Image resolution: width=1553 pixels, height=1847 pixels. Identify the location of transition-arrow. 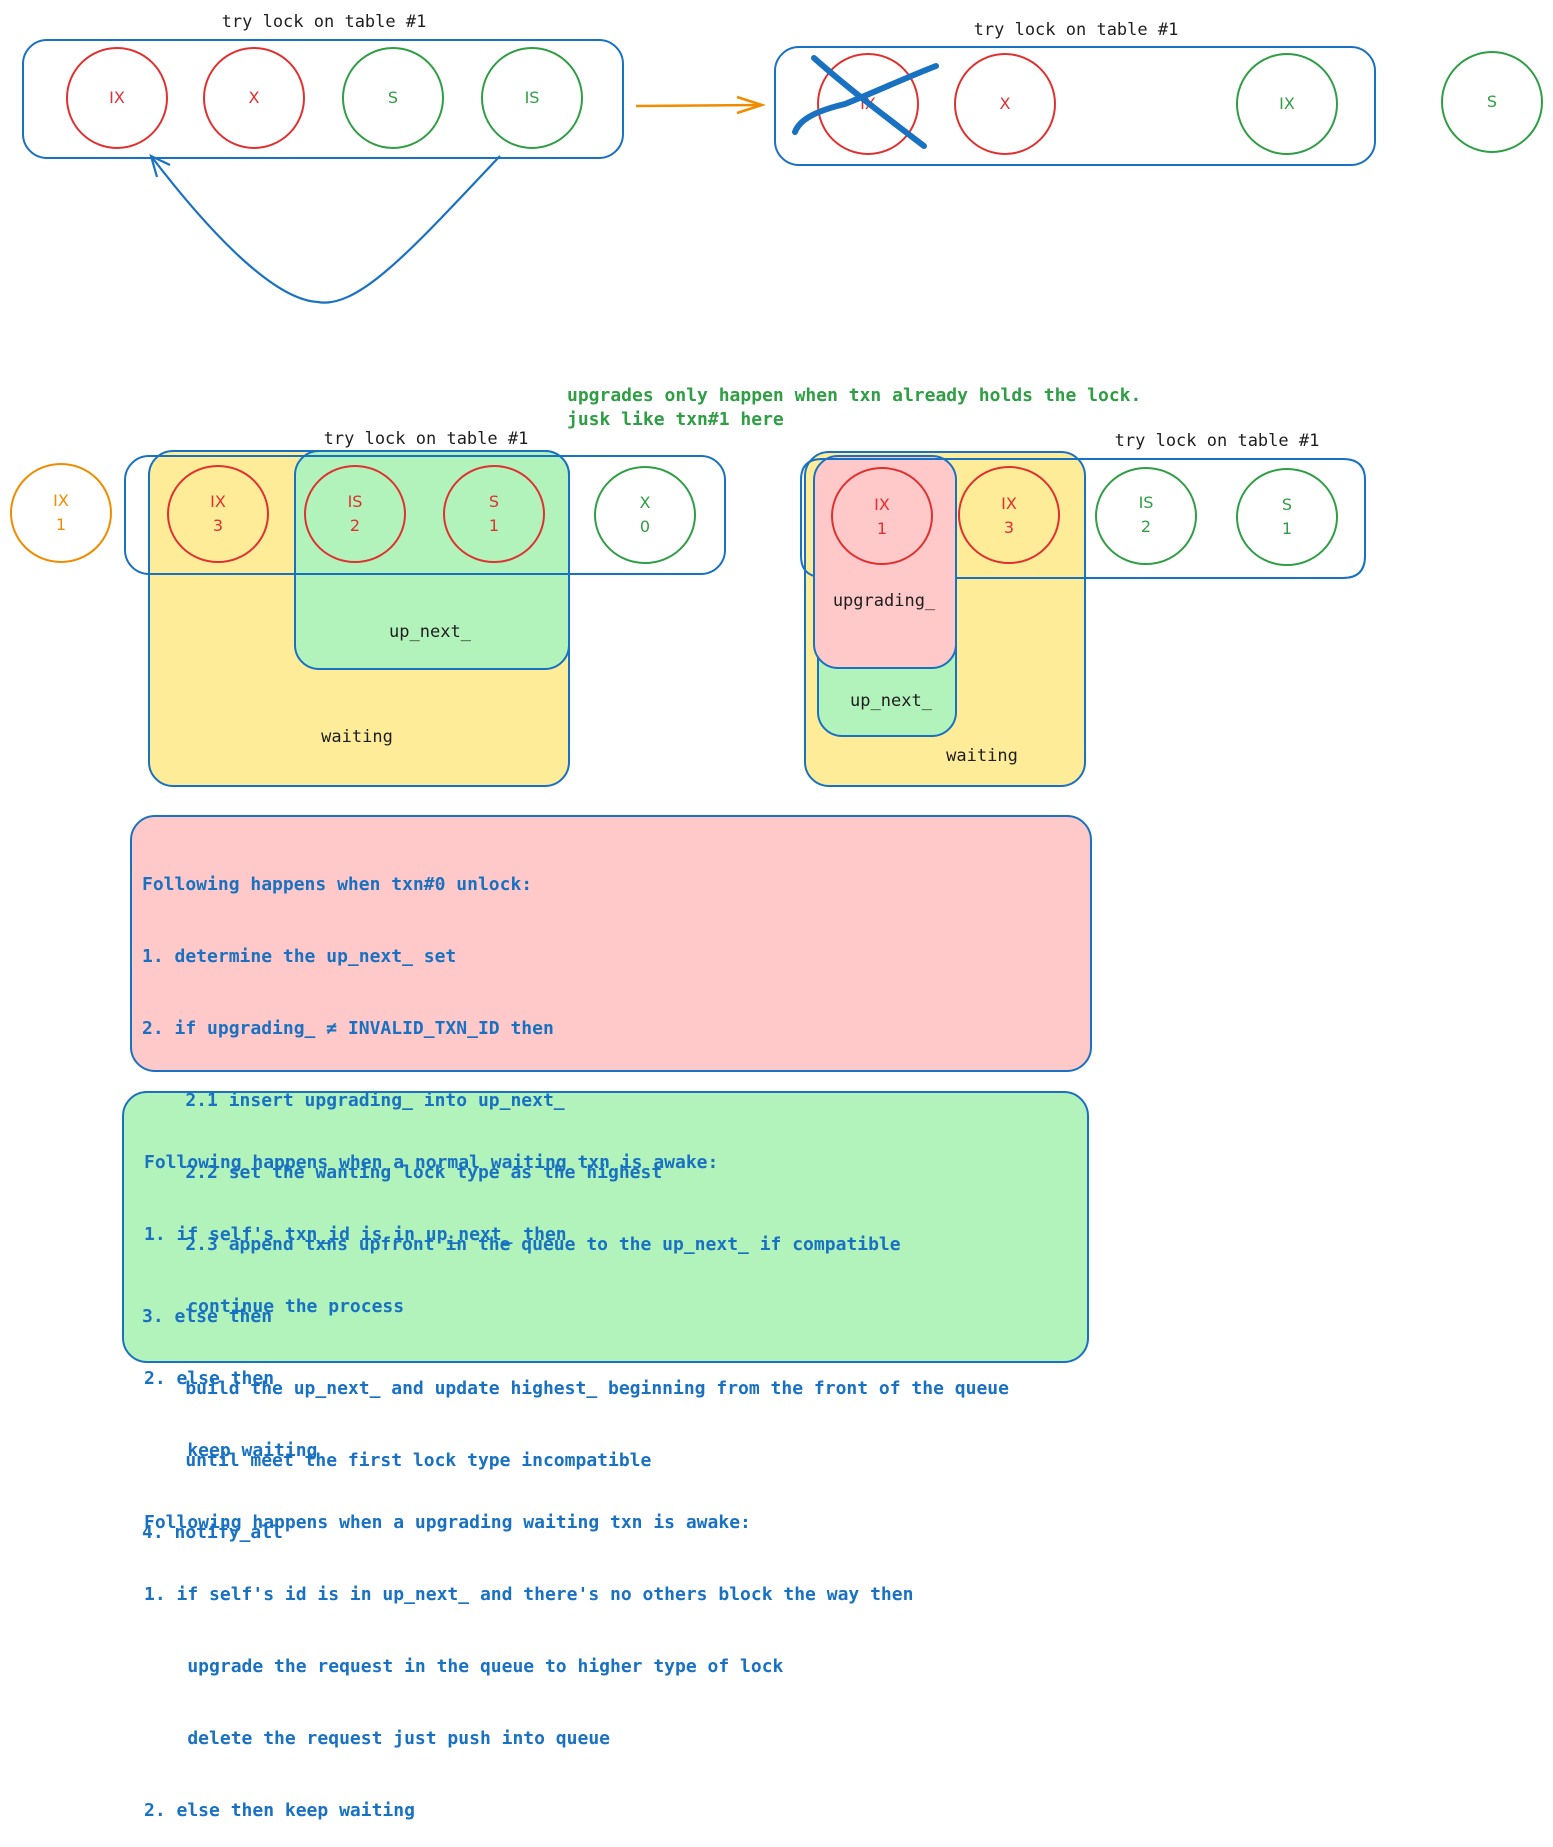
(701, 105).